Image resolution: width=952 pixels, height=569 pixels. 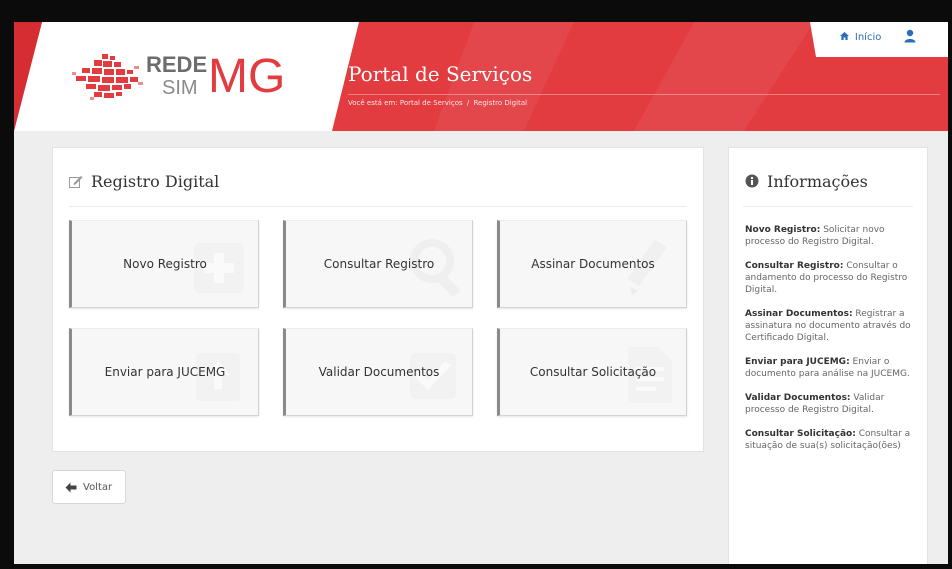 I want to click on tile-novo-registro: Novo Registro, so click(x=164, y=264).